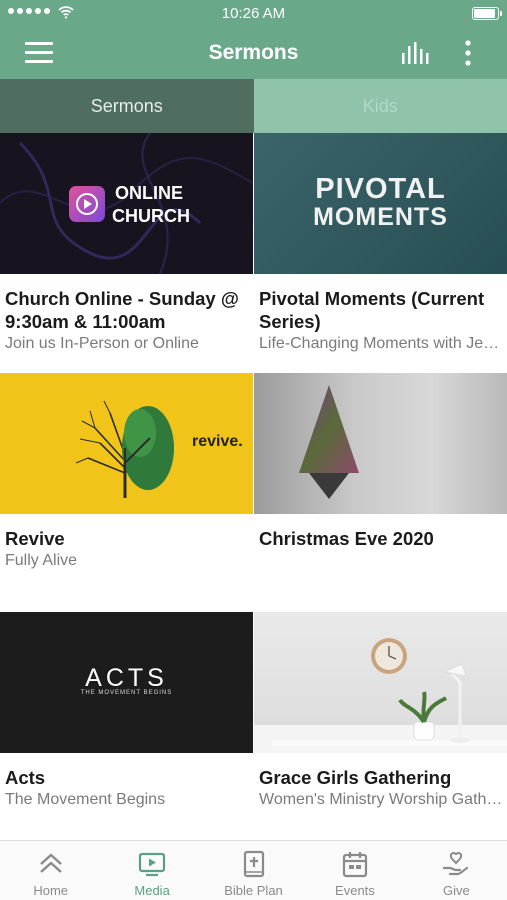 The image size is (507, 900). I want to click on page-title: Sermons, so click(253, 52).